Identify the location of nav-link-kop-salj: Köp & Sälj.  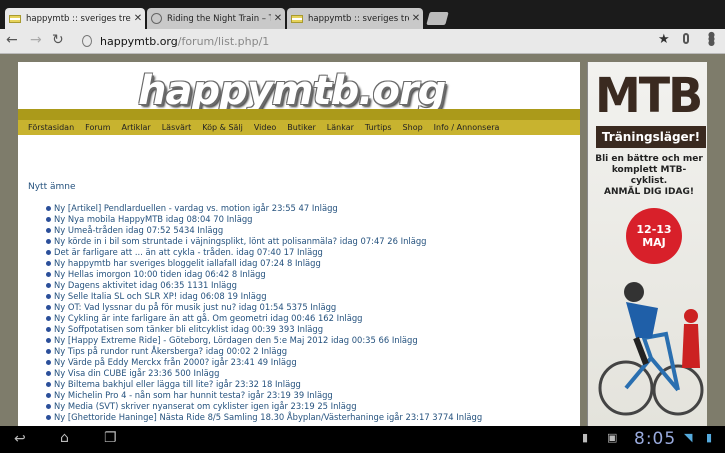
(222, 127).